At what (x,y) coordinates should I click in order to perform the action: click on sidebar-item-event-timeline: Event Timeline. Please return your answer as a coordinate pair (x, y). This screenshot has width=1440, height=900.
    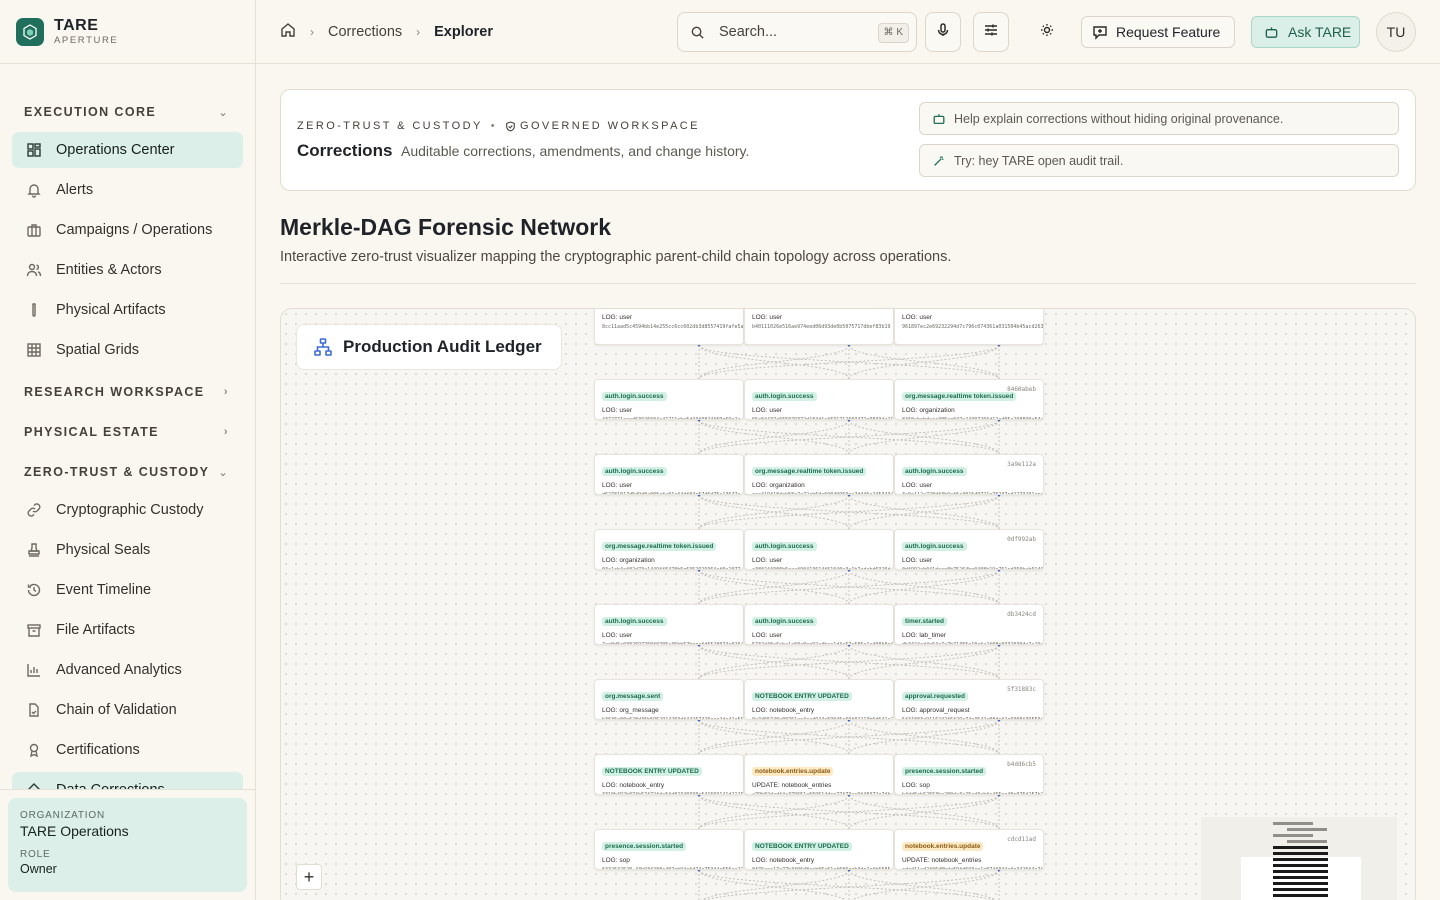
    Looking at the image, I should click on (127, 590).